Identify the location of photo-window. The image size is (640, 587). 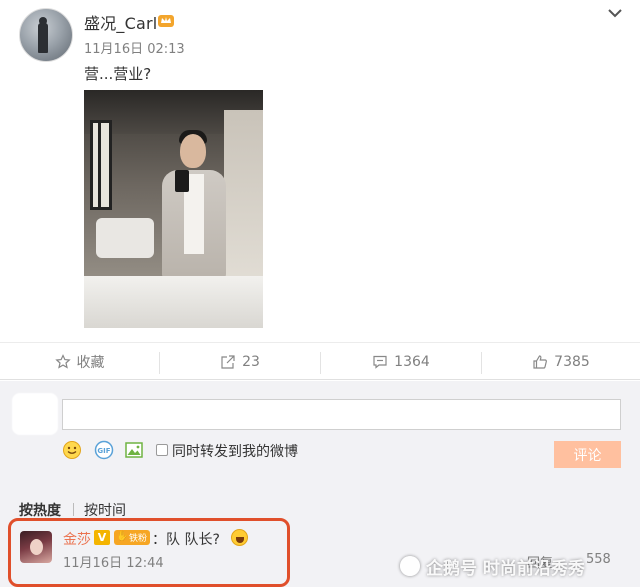
(101, 165).